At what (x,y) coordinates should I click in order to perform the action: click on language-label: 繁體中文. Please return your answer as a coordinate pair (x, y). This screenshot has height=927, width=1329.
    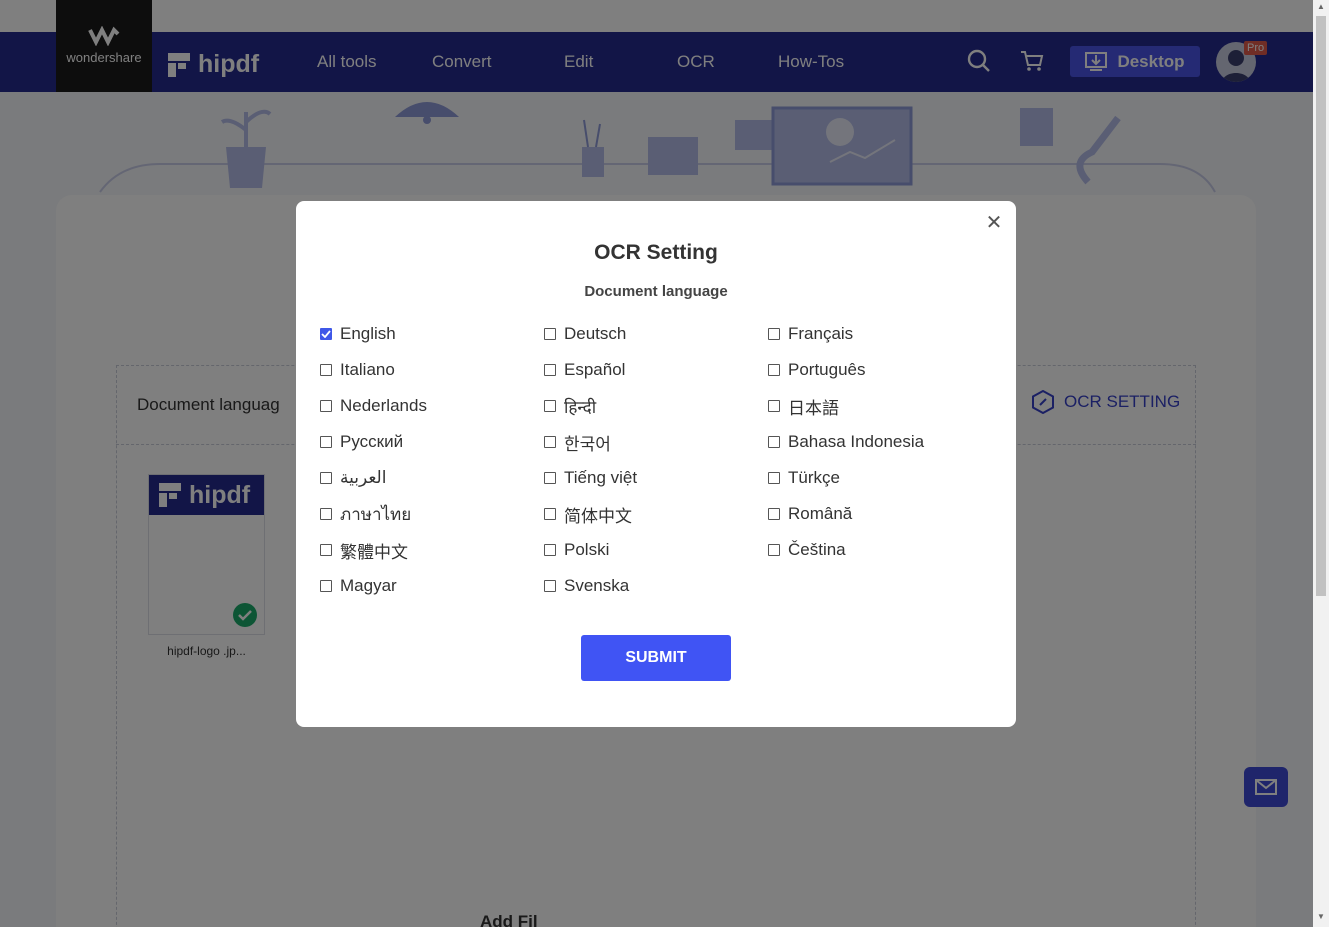
    Looking at the image, I should click on (374, 552).